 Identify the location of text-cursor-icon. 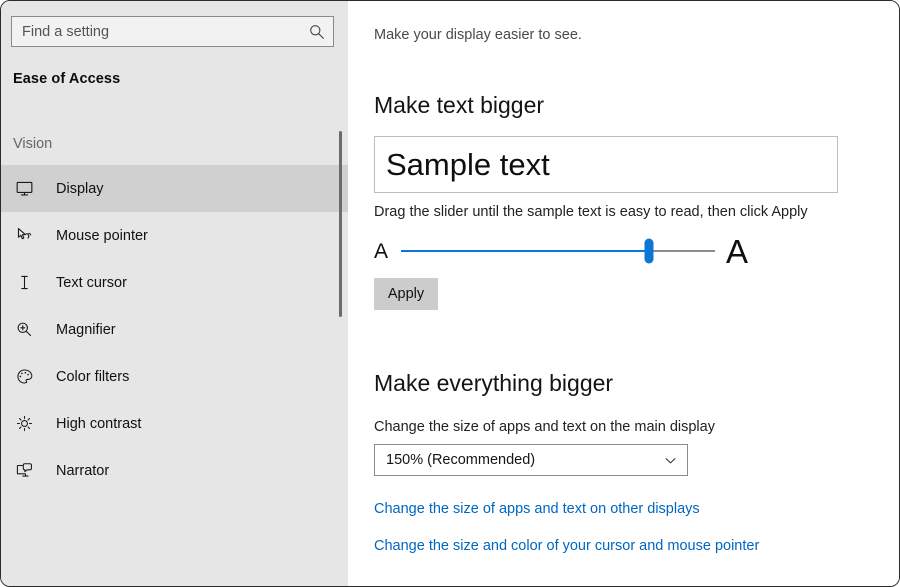
(24, 283).